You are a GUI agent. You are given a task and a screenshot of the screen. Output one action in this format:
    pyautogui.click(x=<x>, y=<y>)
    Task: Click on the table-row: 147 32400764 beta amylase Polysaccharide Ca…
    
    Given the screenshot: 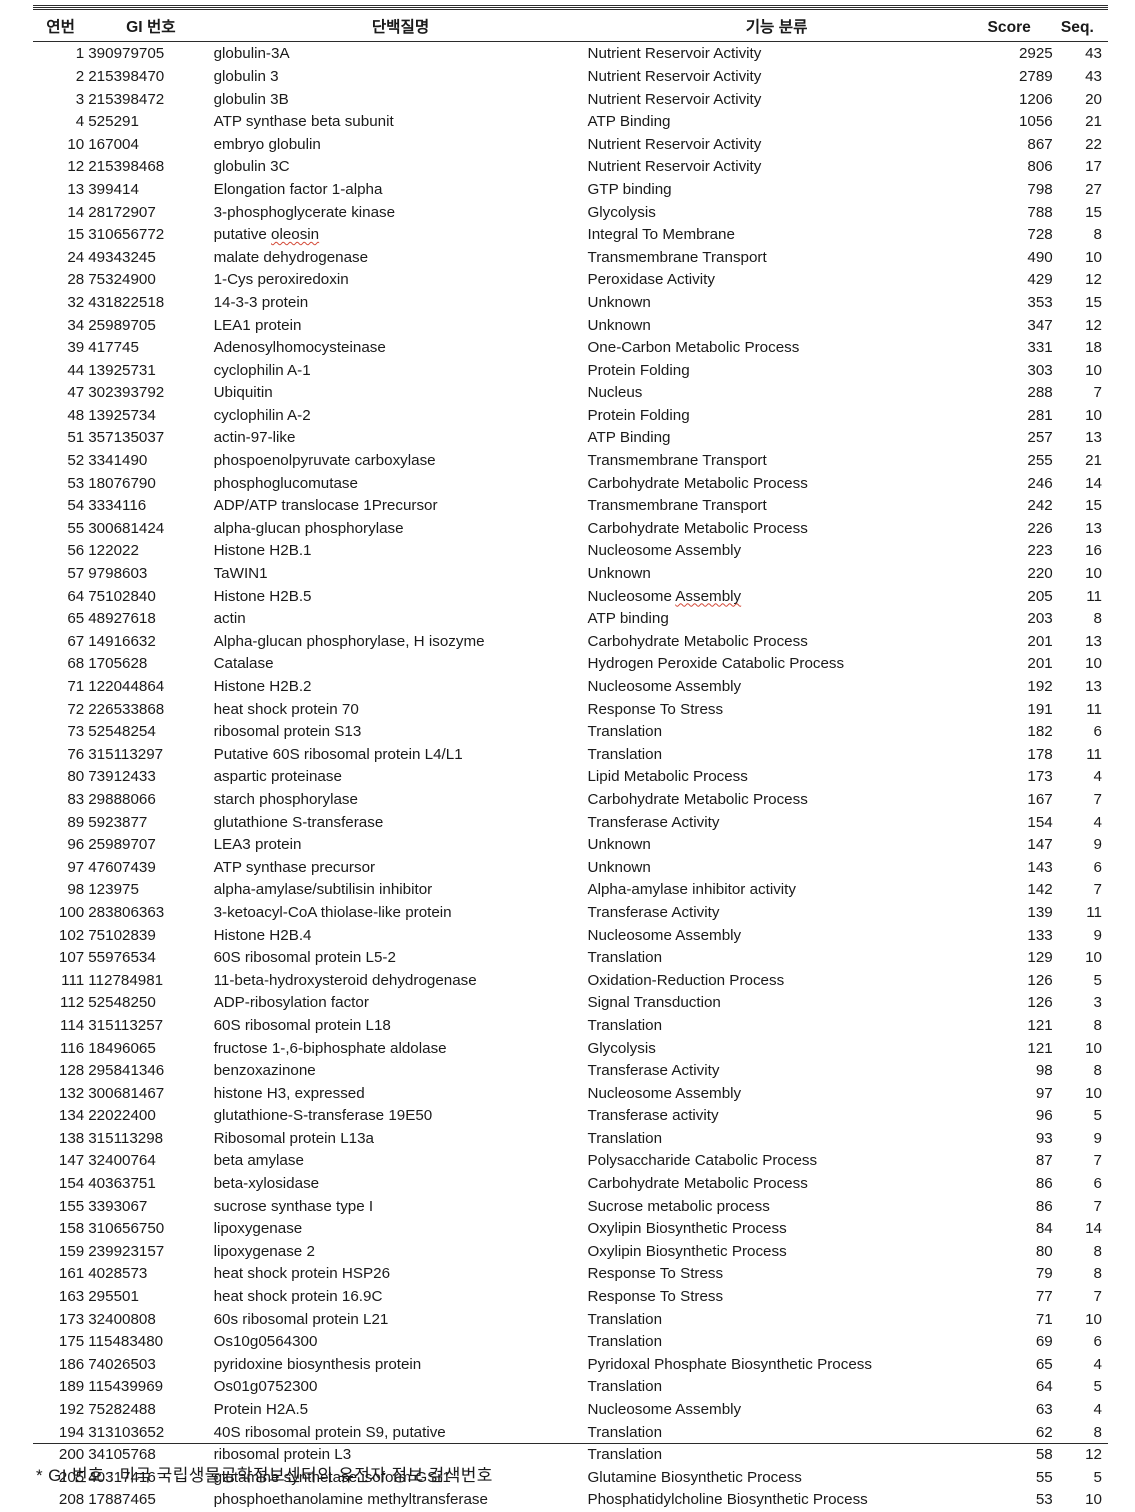 What is the action you would take?
    pyautogui.click(x=570, y=1161)
    